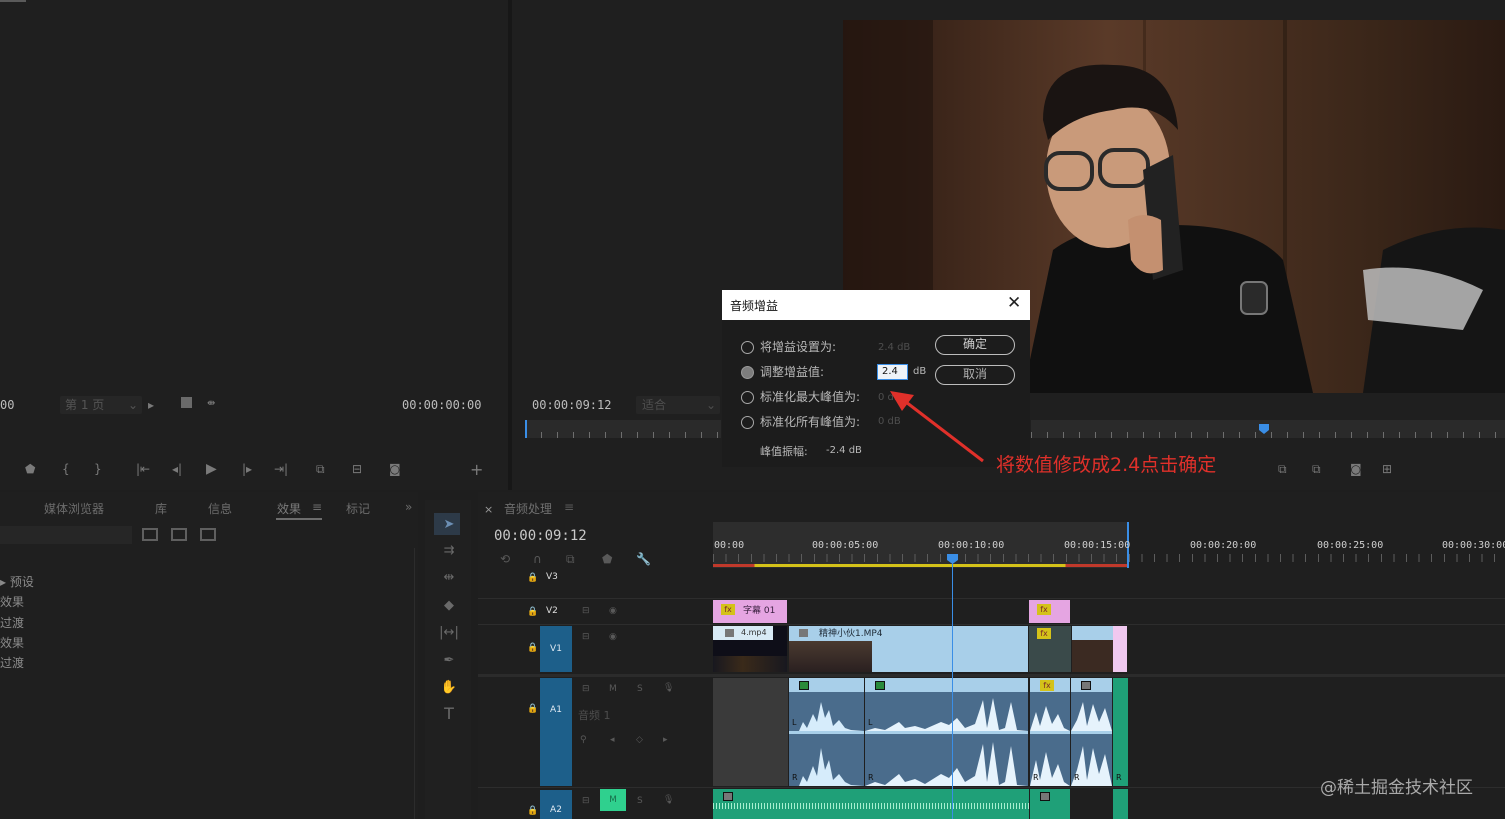 The width and height of the screenshot is (1505, 819). I want to click on timeline-playhead-line, so click(952, 690).